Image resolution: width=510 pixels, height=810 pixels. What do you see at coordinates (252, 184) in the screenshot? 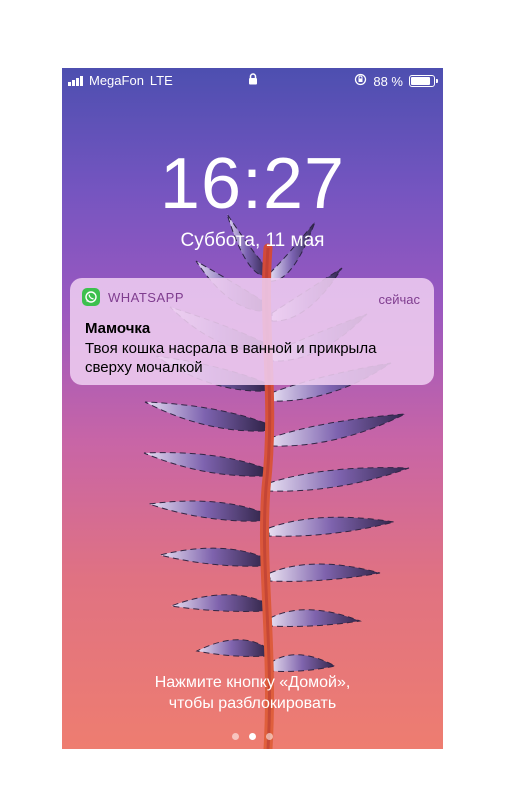
I see `lock-clock: 16:27` at bounding box center [252, 184].